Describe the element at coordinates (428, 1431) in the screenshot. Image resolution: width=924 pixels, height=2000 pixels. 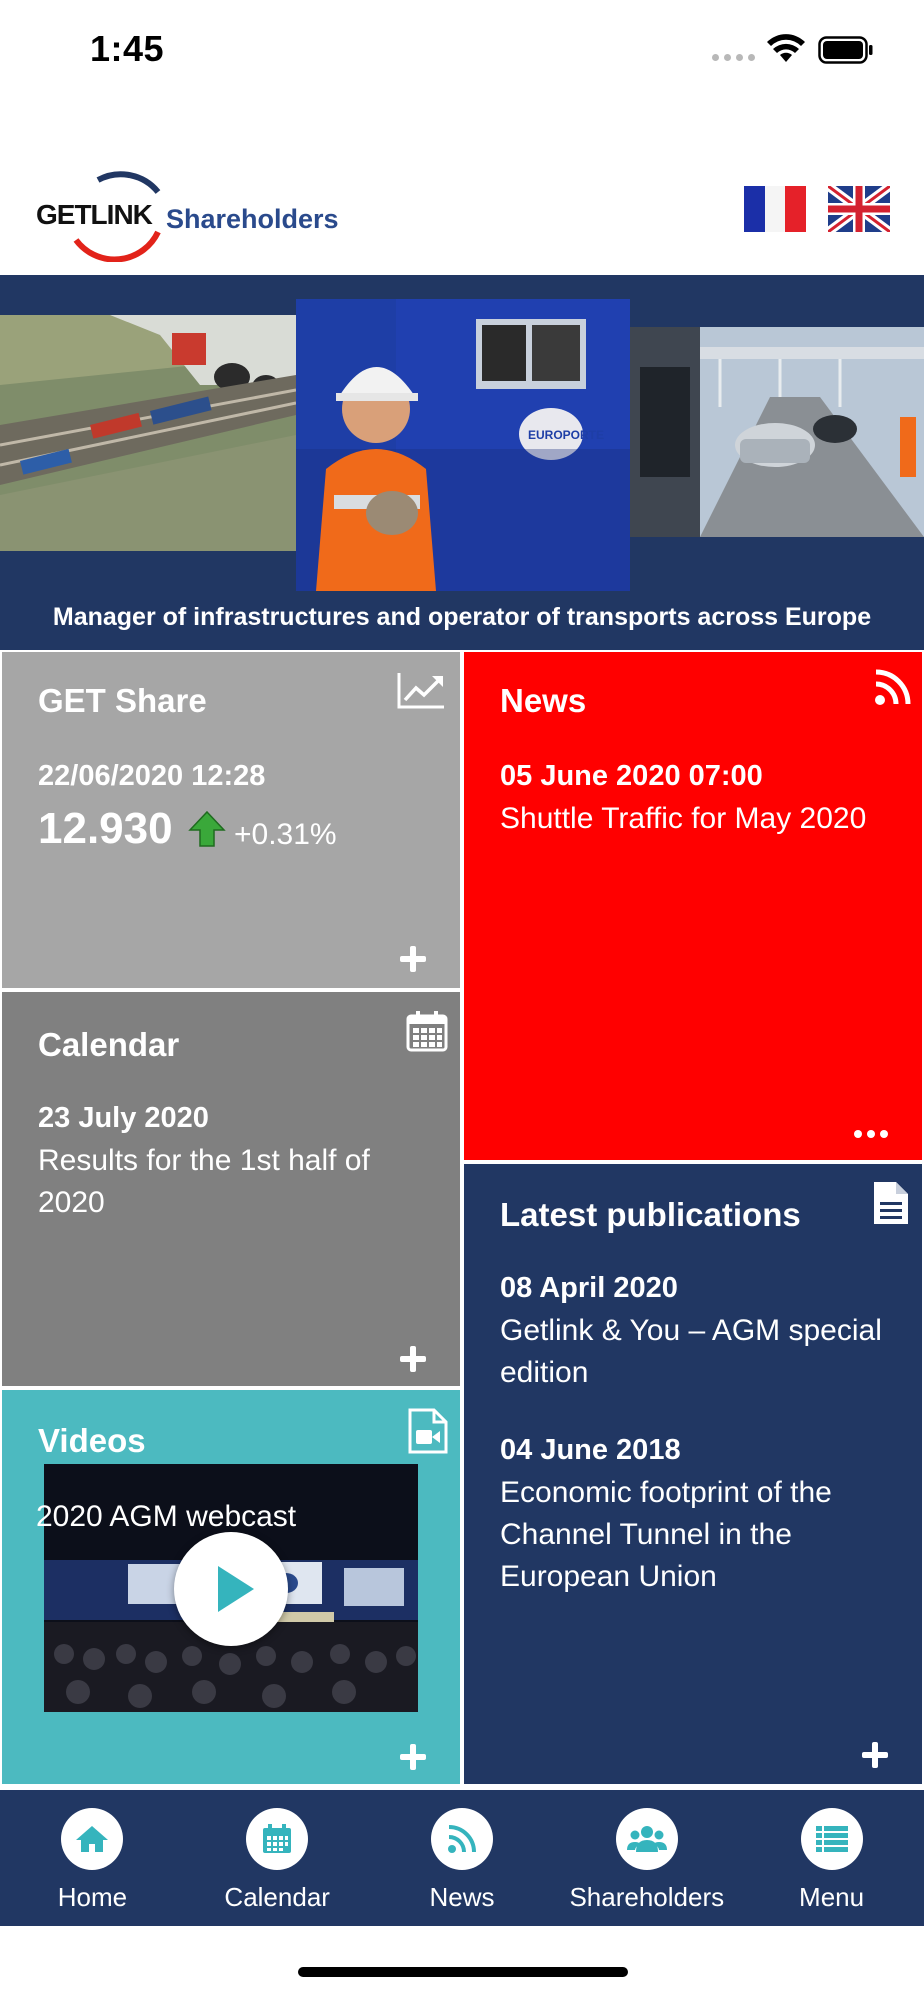
I see `video-file-icon` at that location.